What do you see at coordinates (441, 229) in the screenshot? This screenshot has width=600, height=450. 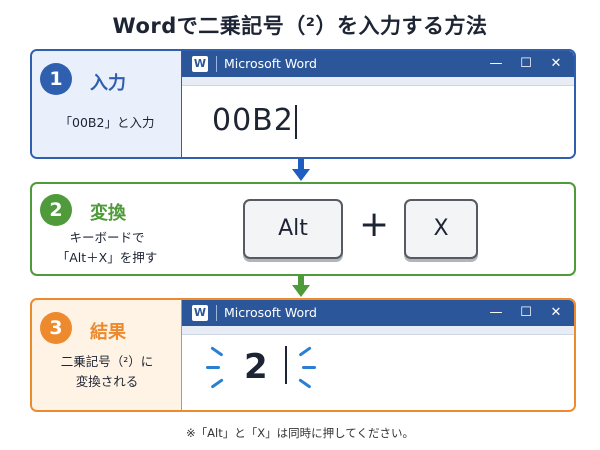 I see `x-key: X` at bounding box center [441, 229].